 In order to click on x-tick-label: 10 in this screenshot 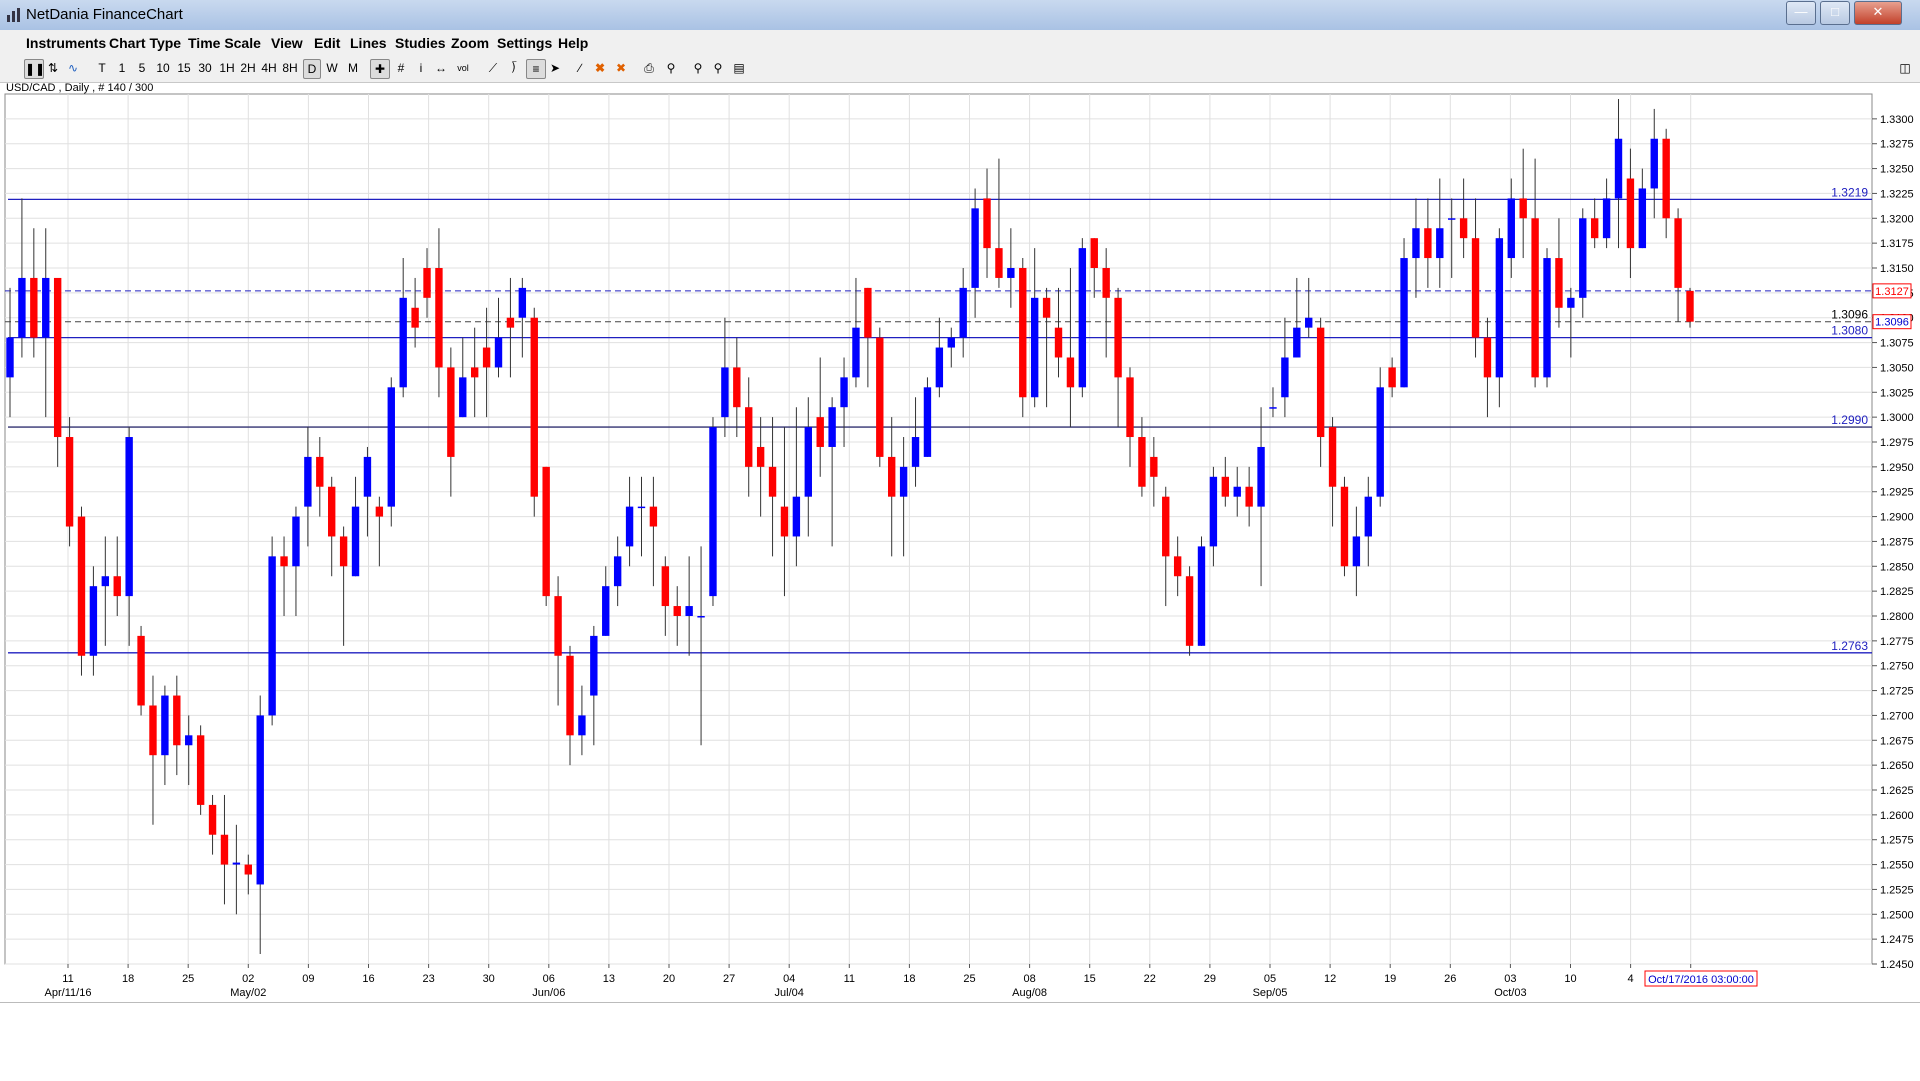, I will do `click(1570, 979)`.